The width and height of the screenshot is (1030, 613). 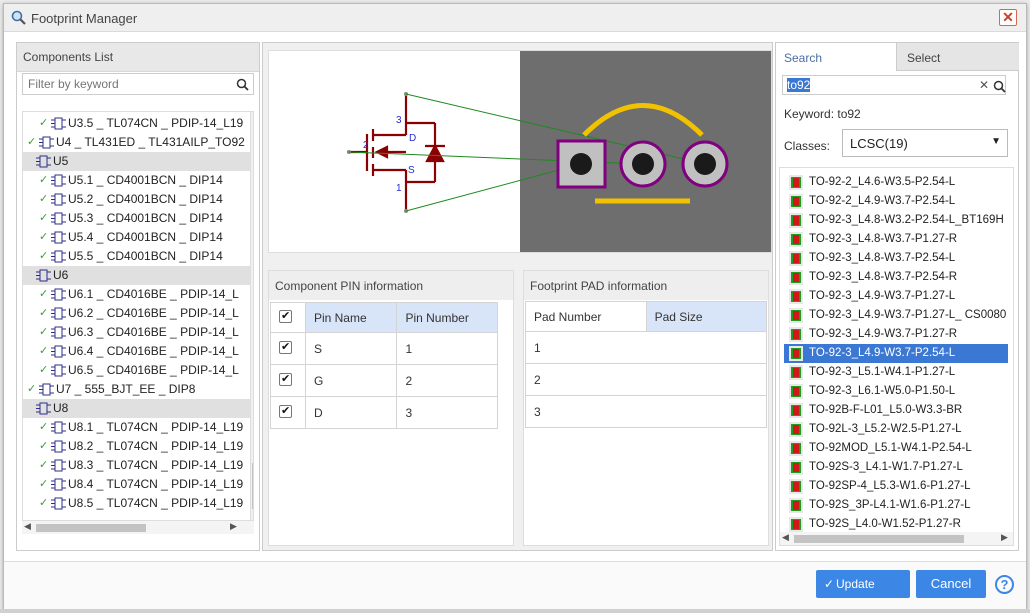 What do you see at coordinates (138, 275) in the screenshot?
I see `tree-group: U6` at bounding box center [138, 275].